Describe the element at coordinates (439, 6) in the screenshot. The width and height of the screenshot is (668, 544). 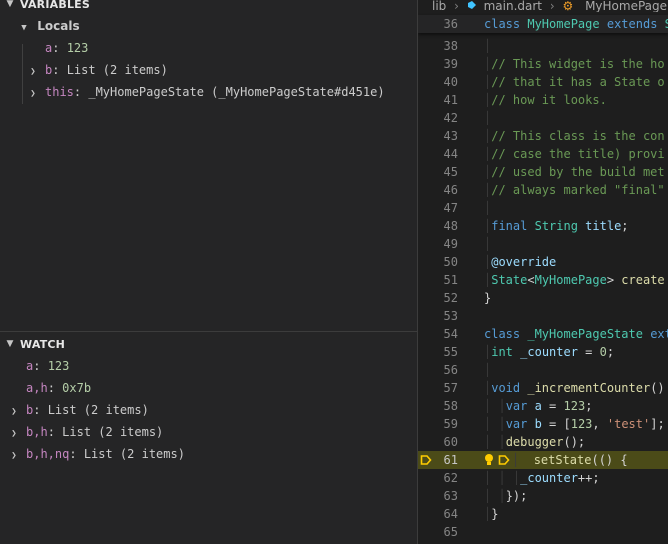
I see `breadcrumb-folder: lib` at that location.